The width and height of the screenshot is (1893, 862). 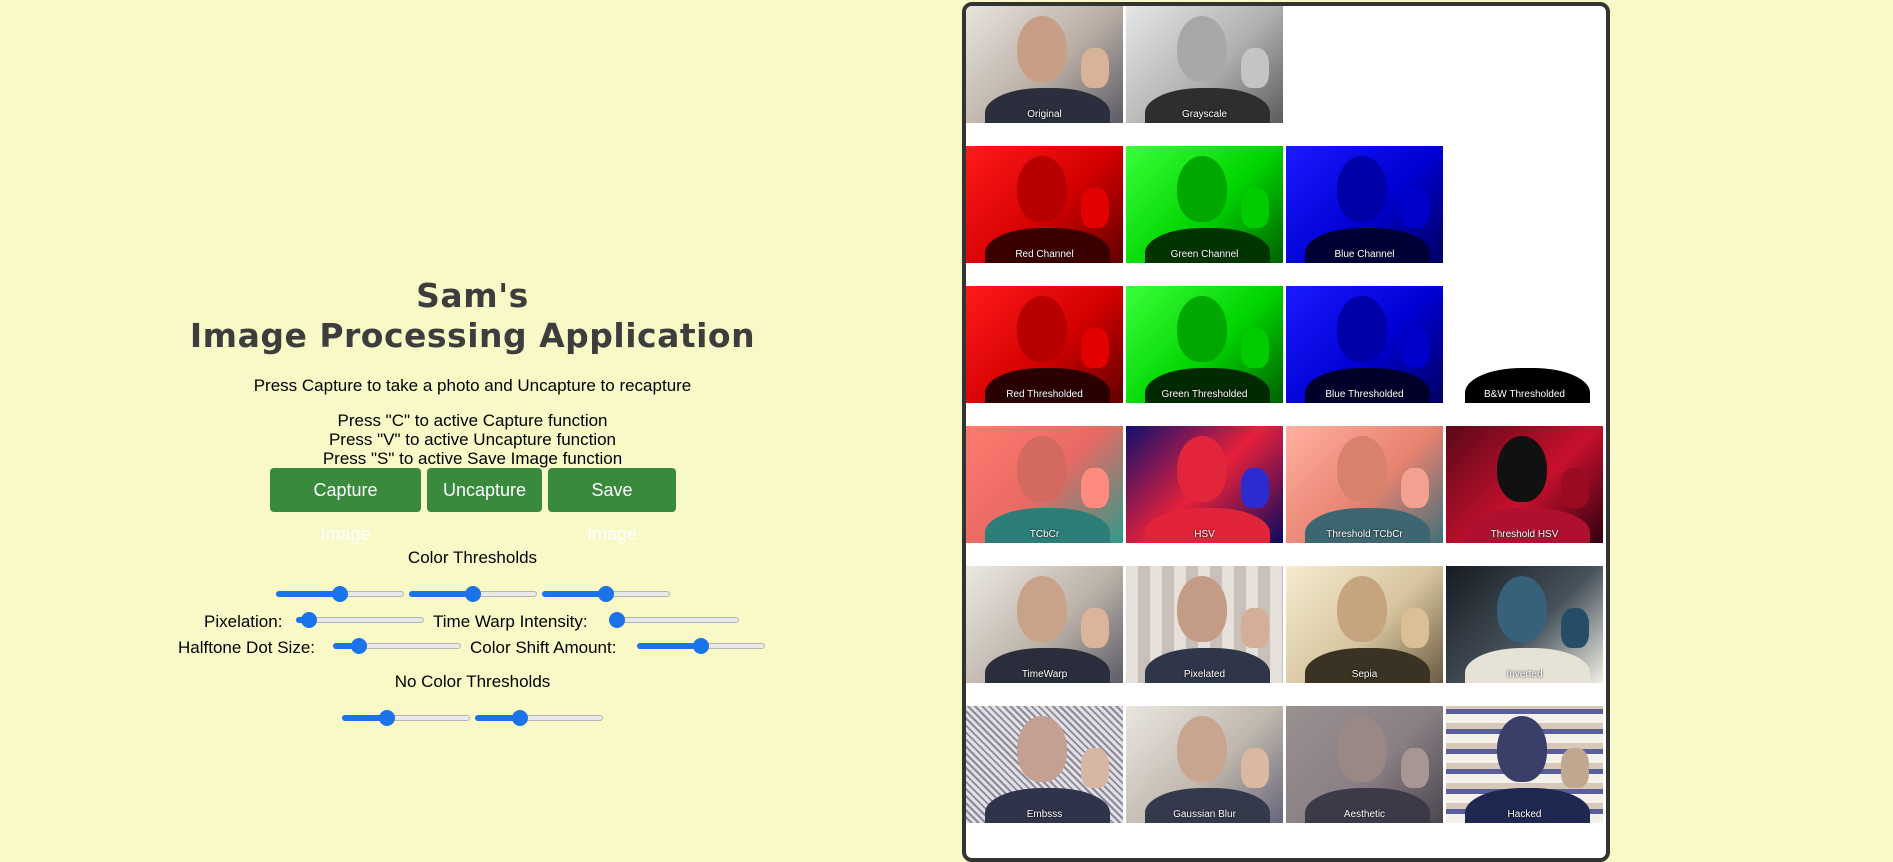 I want to click on filter-tile-tcbcr: TCbCr, so click(x=1044, y=484).